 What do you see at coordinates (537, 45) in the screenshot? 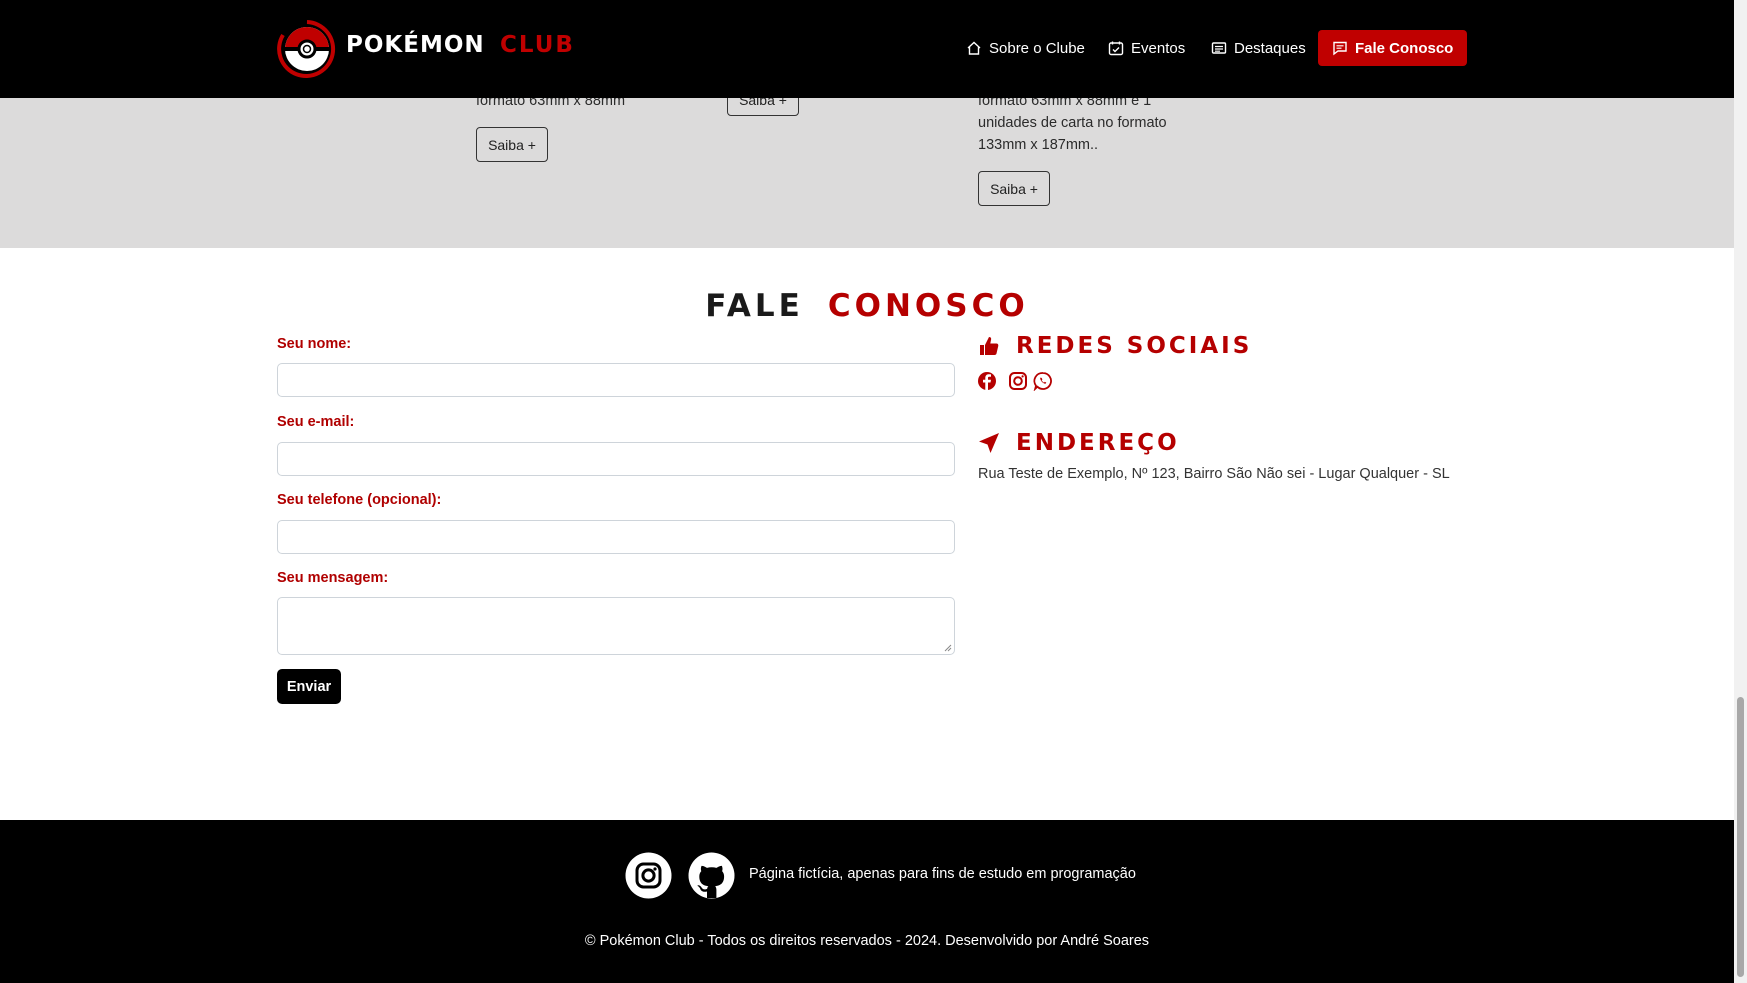
I see `brand-club: CLUB` at bounding box center [537, 45].